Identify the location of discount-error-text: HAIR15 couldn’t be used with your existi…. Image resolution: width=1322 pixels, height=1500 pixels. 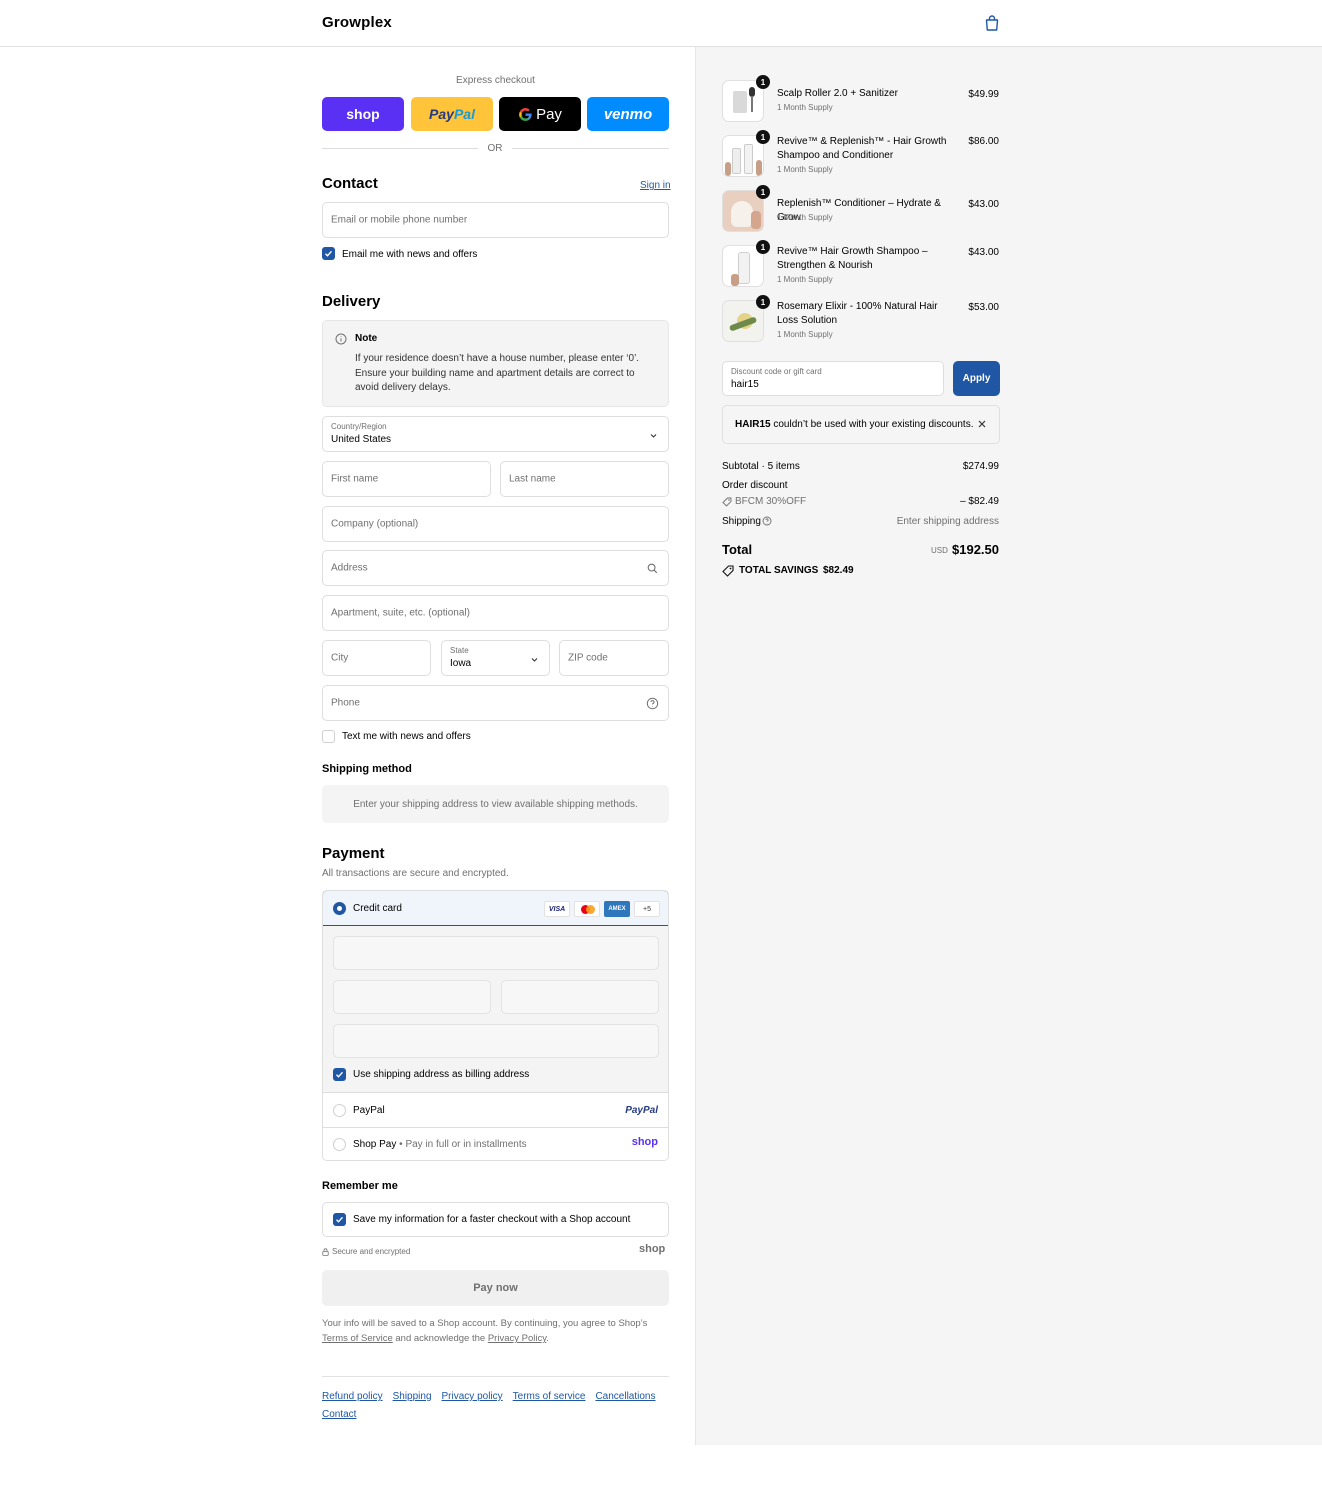
(854, 424).